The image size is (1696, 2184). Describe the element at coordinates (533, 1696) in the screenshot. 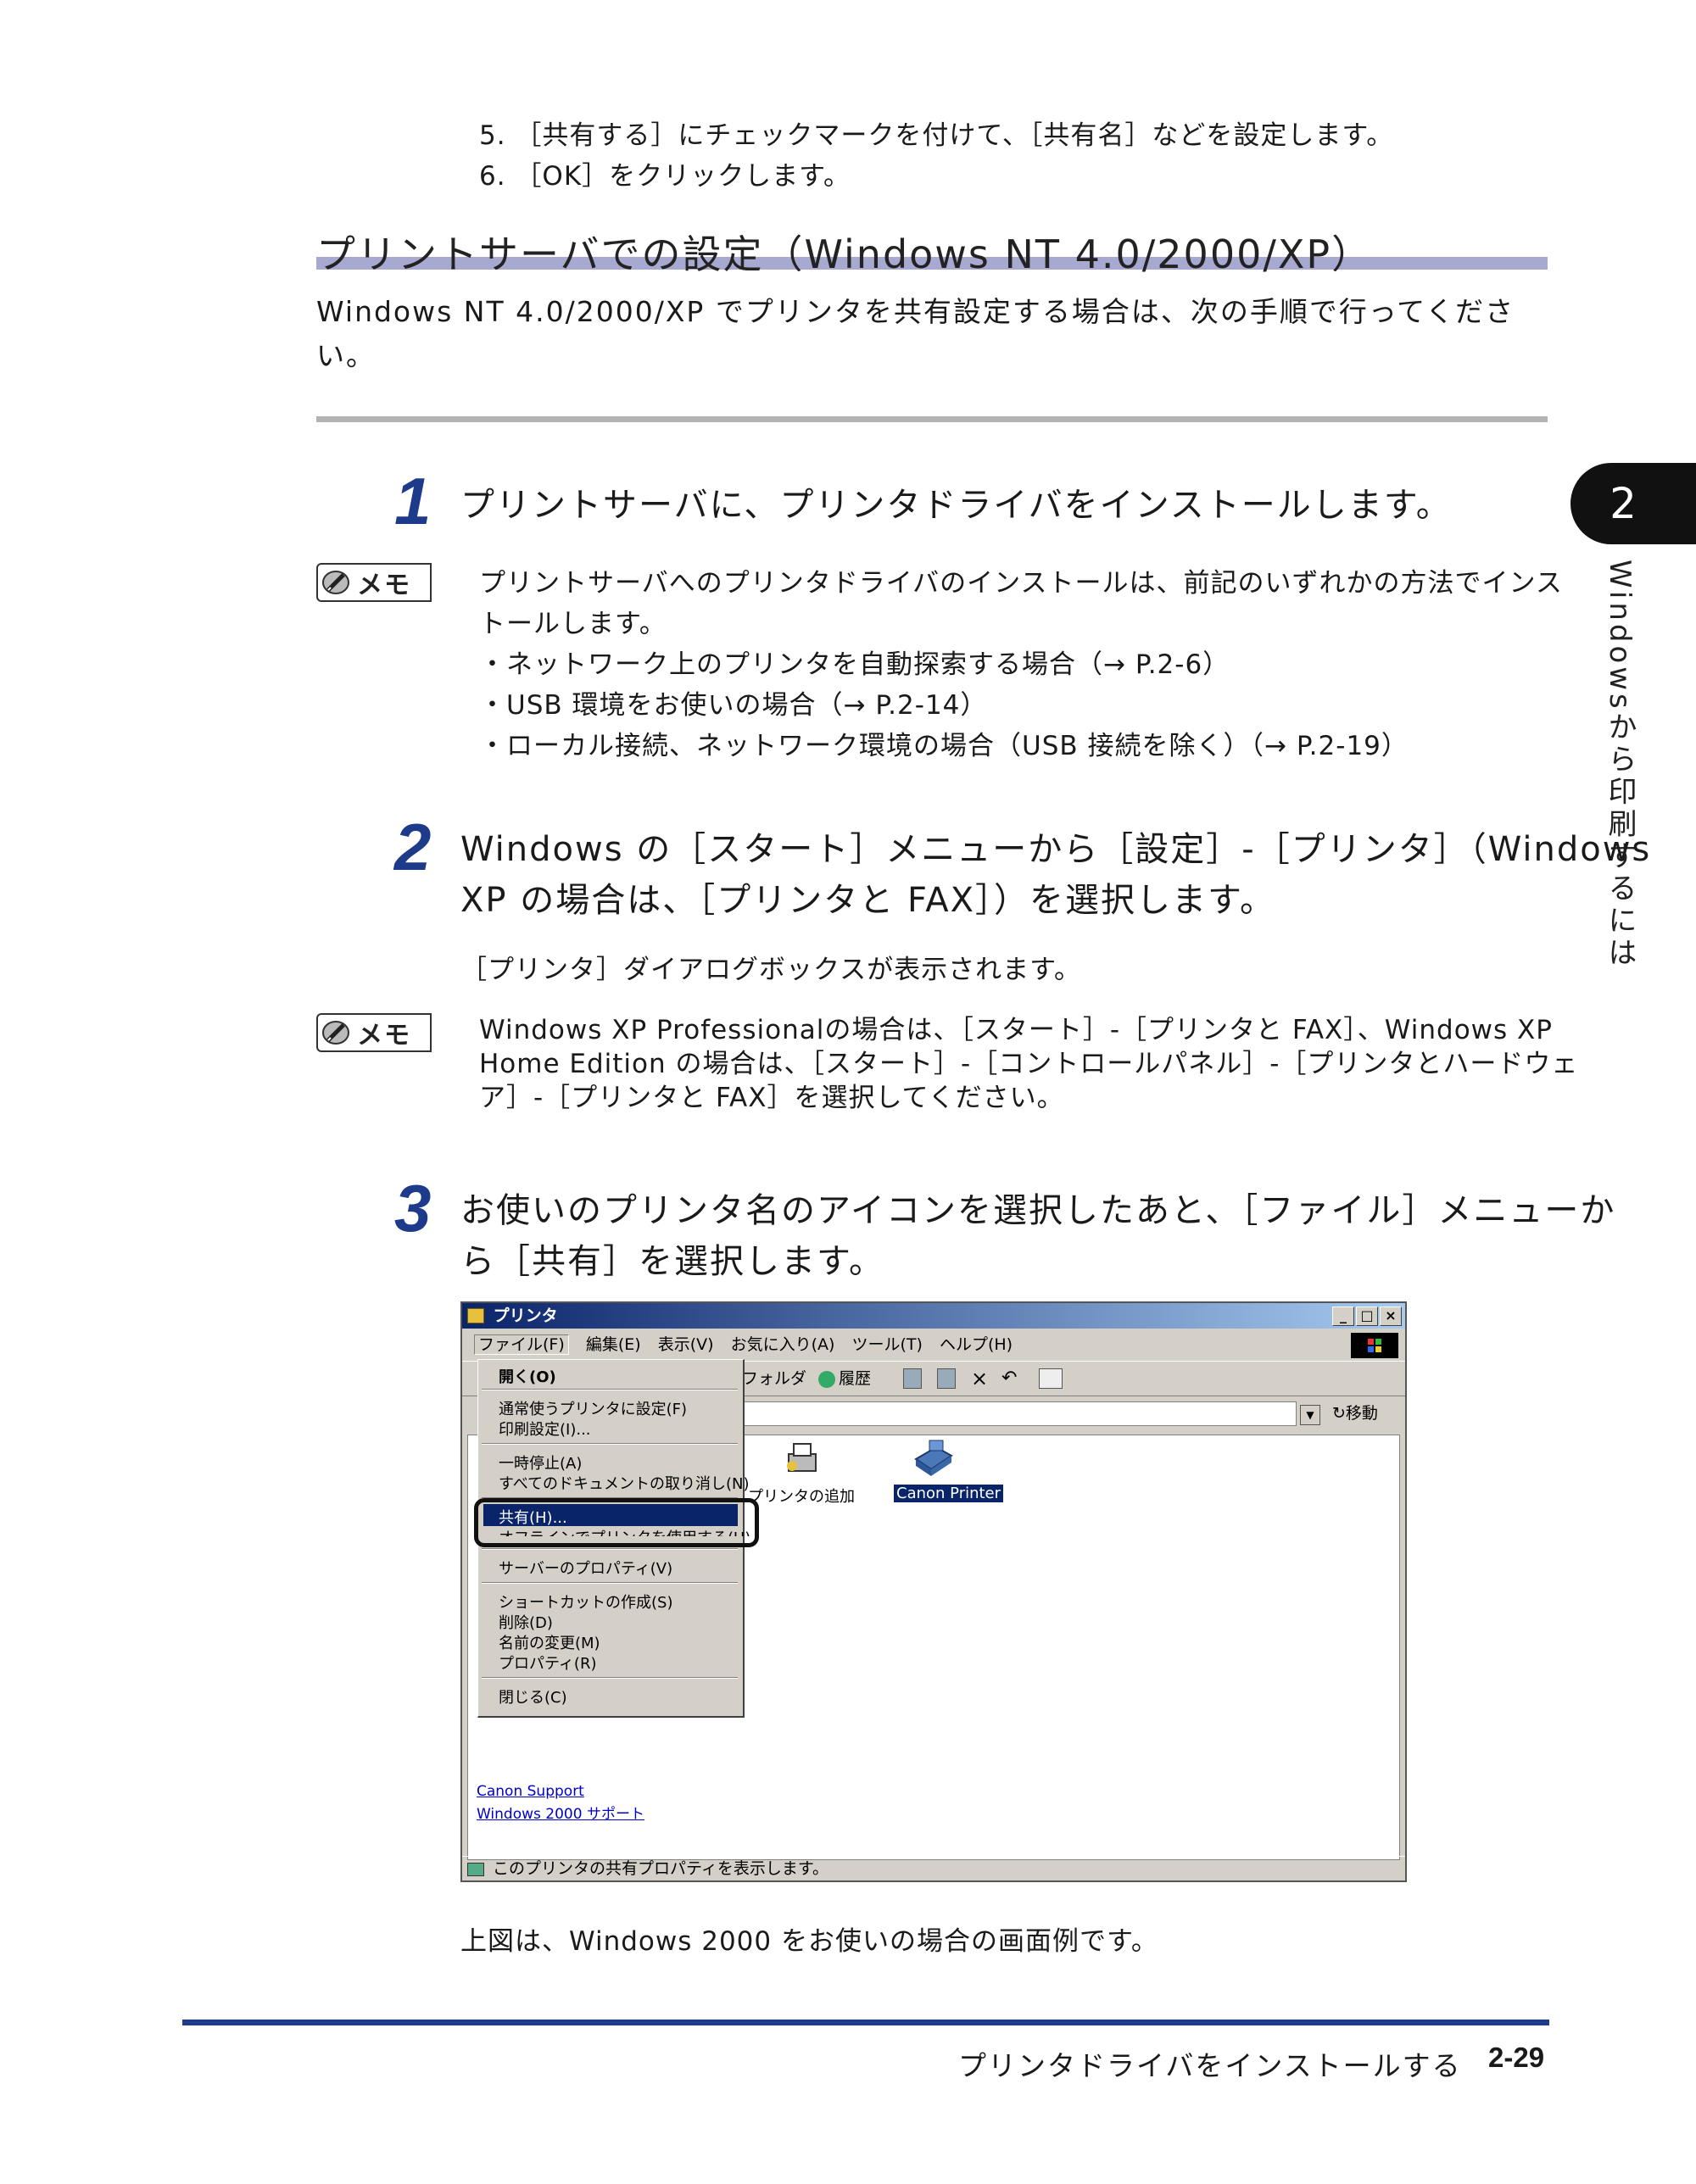

I see `menu-item-close: 閉じる(C)` at that location.